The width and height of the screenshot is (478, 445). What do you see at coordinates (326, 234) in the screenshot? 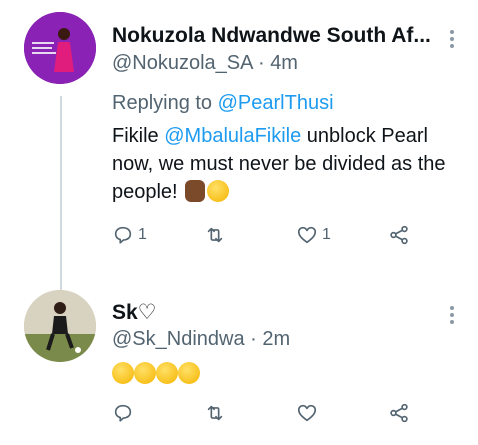
I see `like-count: 1` at bounding box center [326, 234].